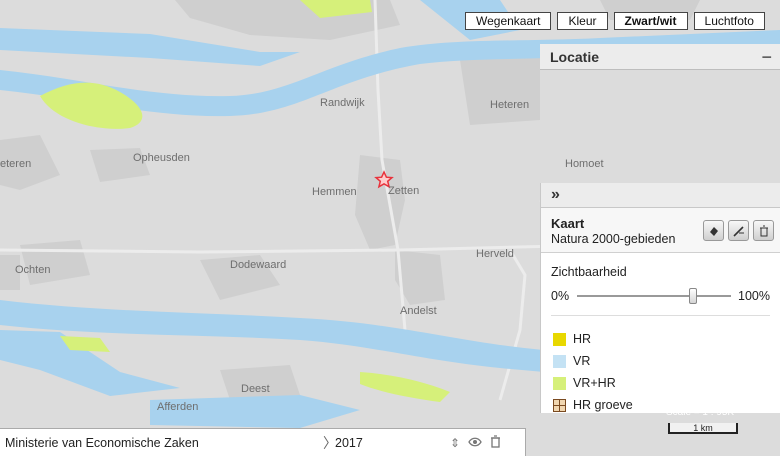 Image resolution: width=780 pixels, height=456 pixels. I want to click on wand-icon, so click(738, 230).